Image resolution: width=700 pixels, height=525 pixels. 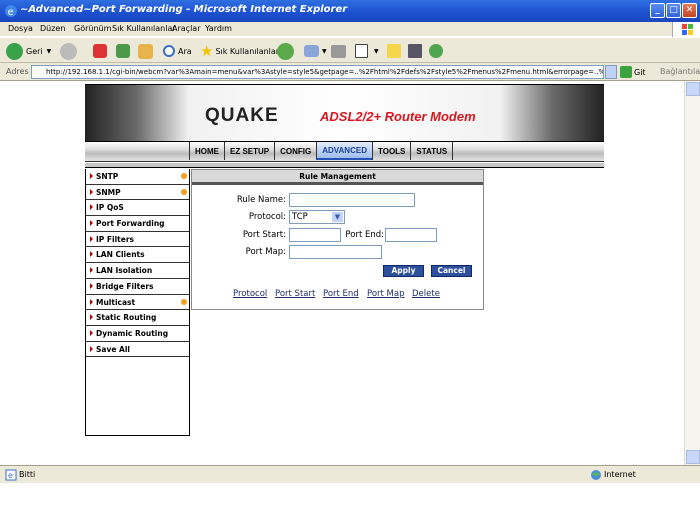 I want to click on sidebar-item-snmp: SNMP, so click(x=137, y=193).